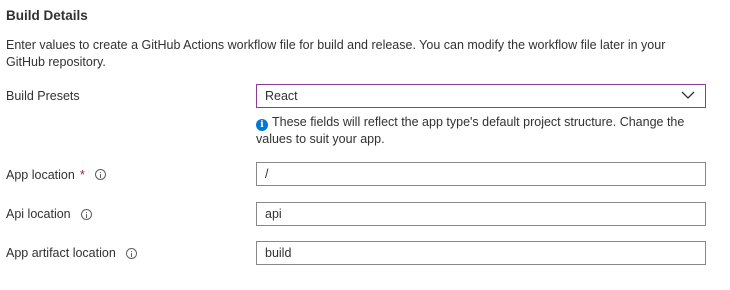 This screenshot has height=290, width=730. What do you see at coordinates (481, 253) in the screenshot?
I see `artifact-location-input` at bounding box center [481, 253].